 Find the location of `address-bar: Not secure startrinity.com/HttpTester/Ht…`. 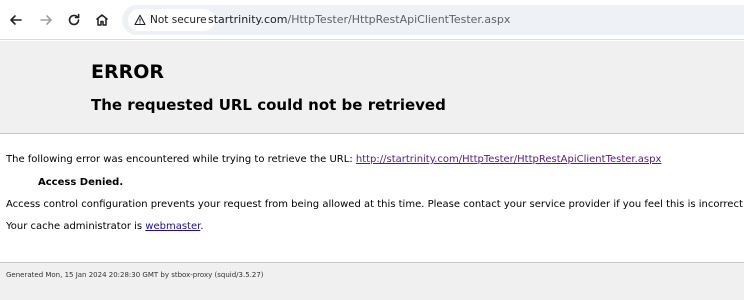

address-bar: Not secure startrinity.com/HttpTester/Ht… is located at coordinates (433, 20).